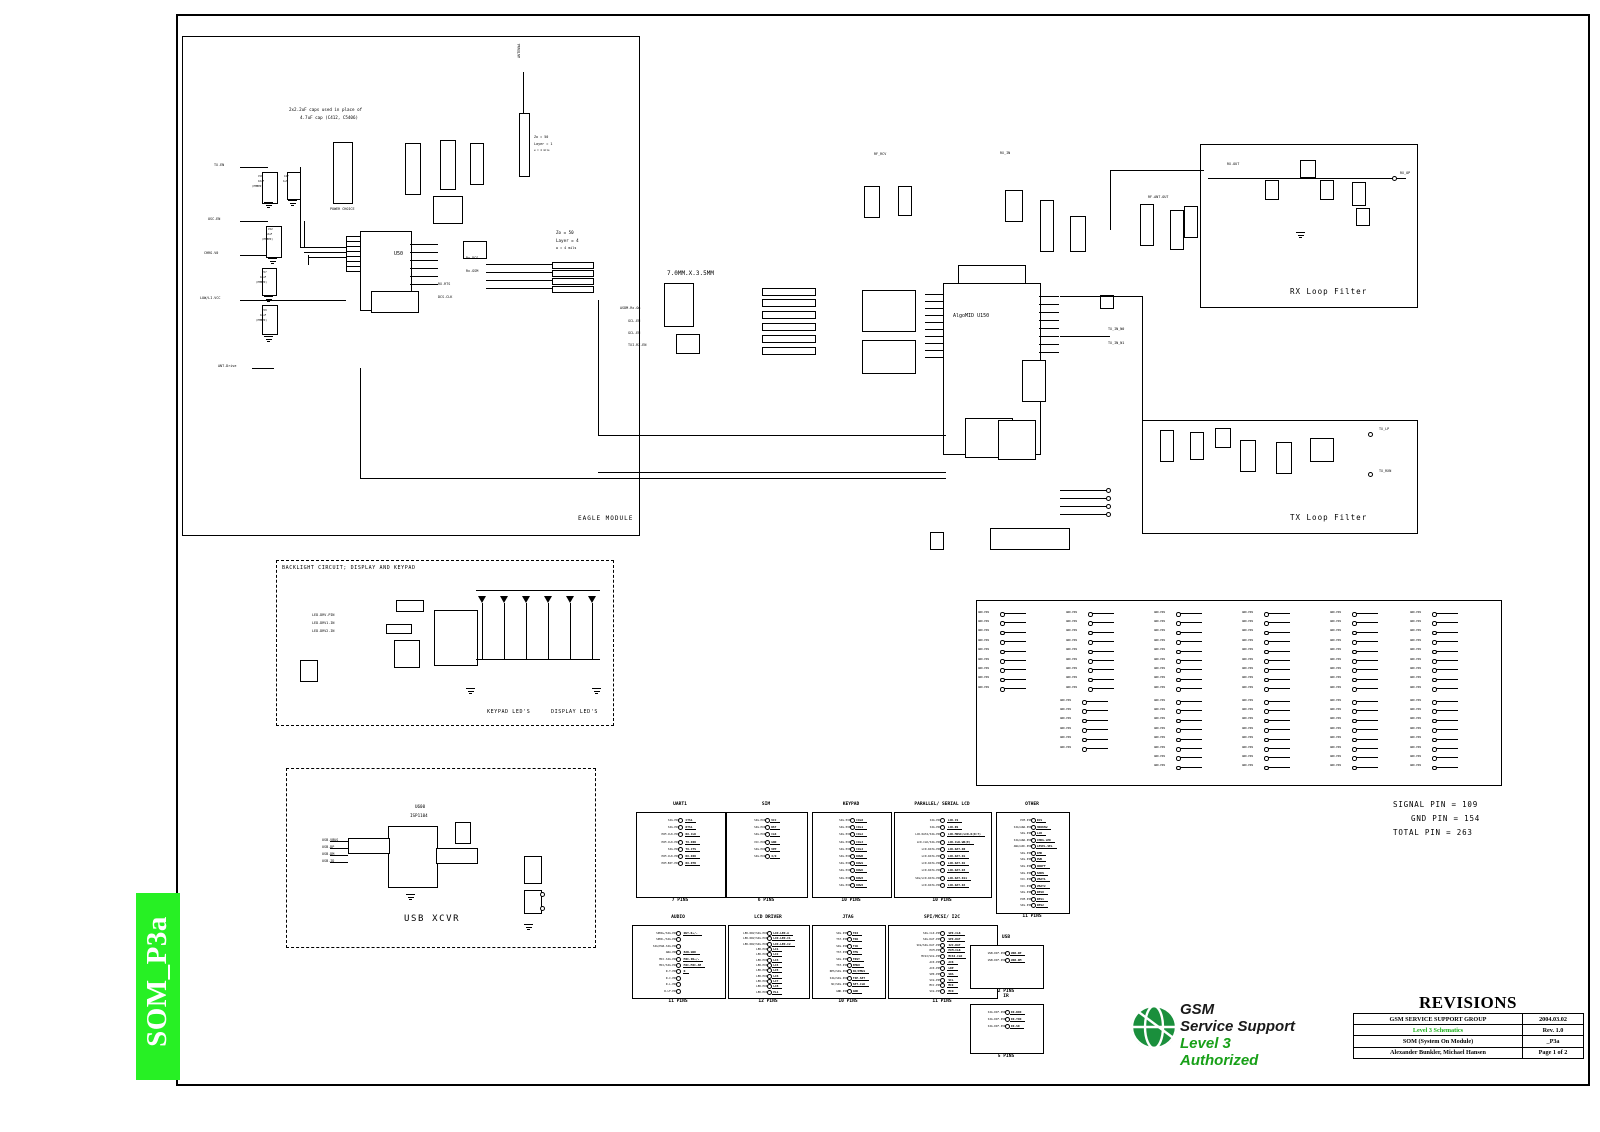 The width and height of the screenshot is (1600, 1132). What do you see at coordinates (775, 820) in the screenshot?
I see `connector-pin-right-label: VCC` at bounding box center [775, 820].